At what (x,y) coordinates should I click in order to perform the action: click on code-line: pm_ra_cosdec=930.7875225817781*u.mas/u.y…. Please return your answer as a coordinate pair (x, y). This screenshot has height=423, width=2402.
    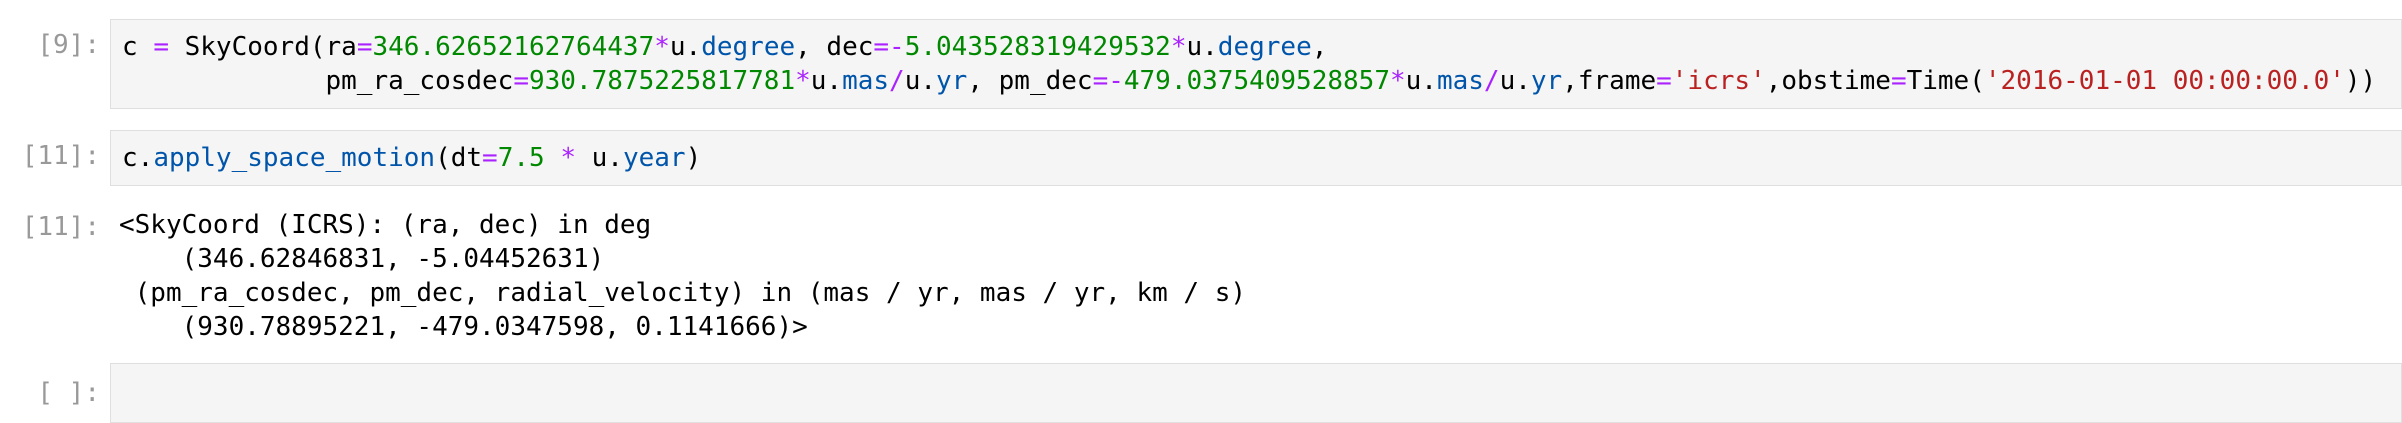
    Looking at the image, I should click on (1249, 81).